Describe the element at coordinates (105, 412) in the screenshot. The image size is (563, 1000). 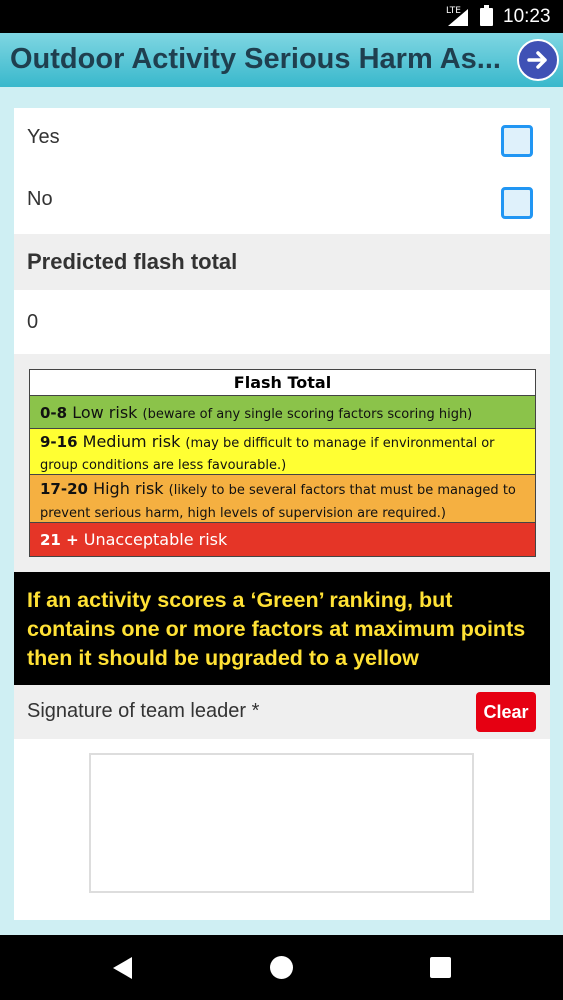
I see `flash-row-name: Low risk` at that location.